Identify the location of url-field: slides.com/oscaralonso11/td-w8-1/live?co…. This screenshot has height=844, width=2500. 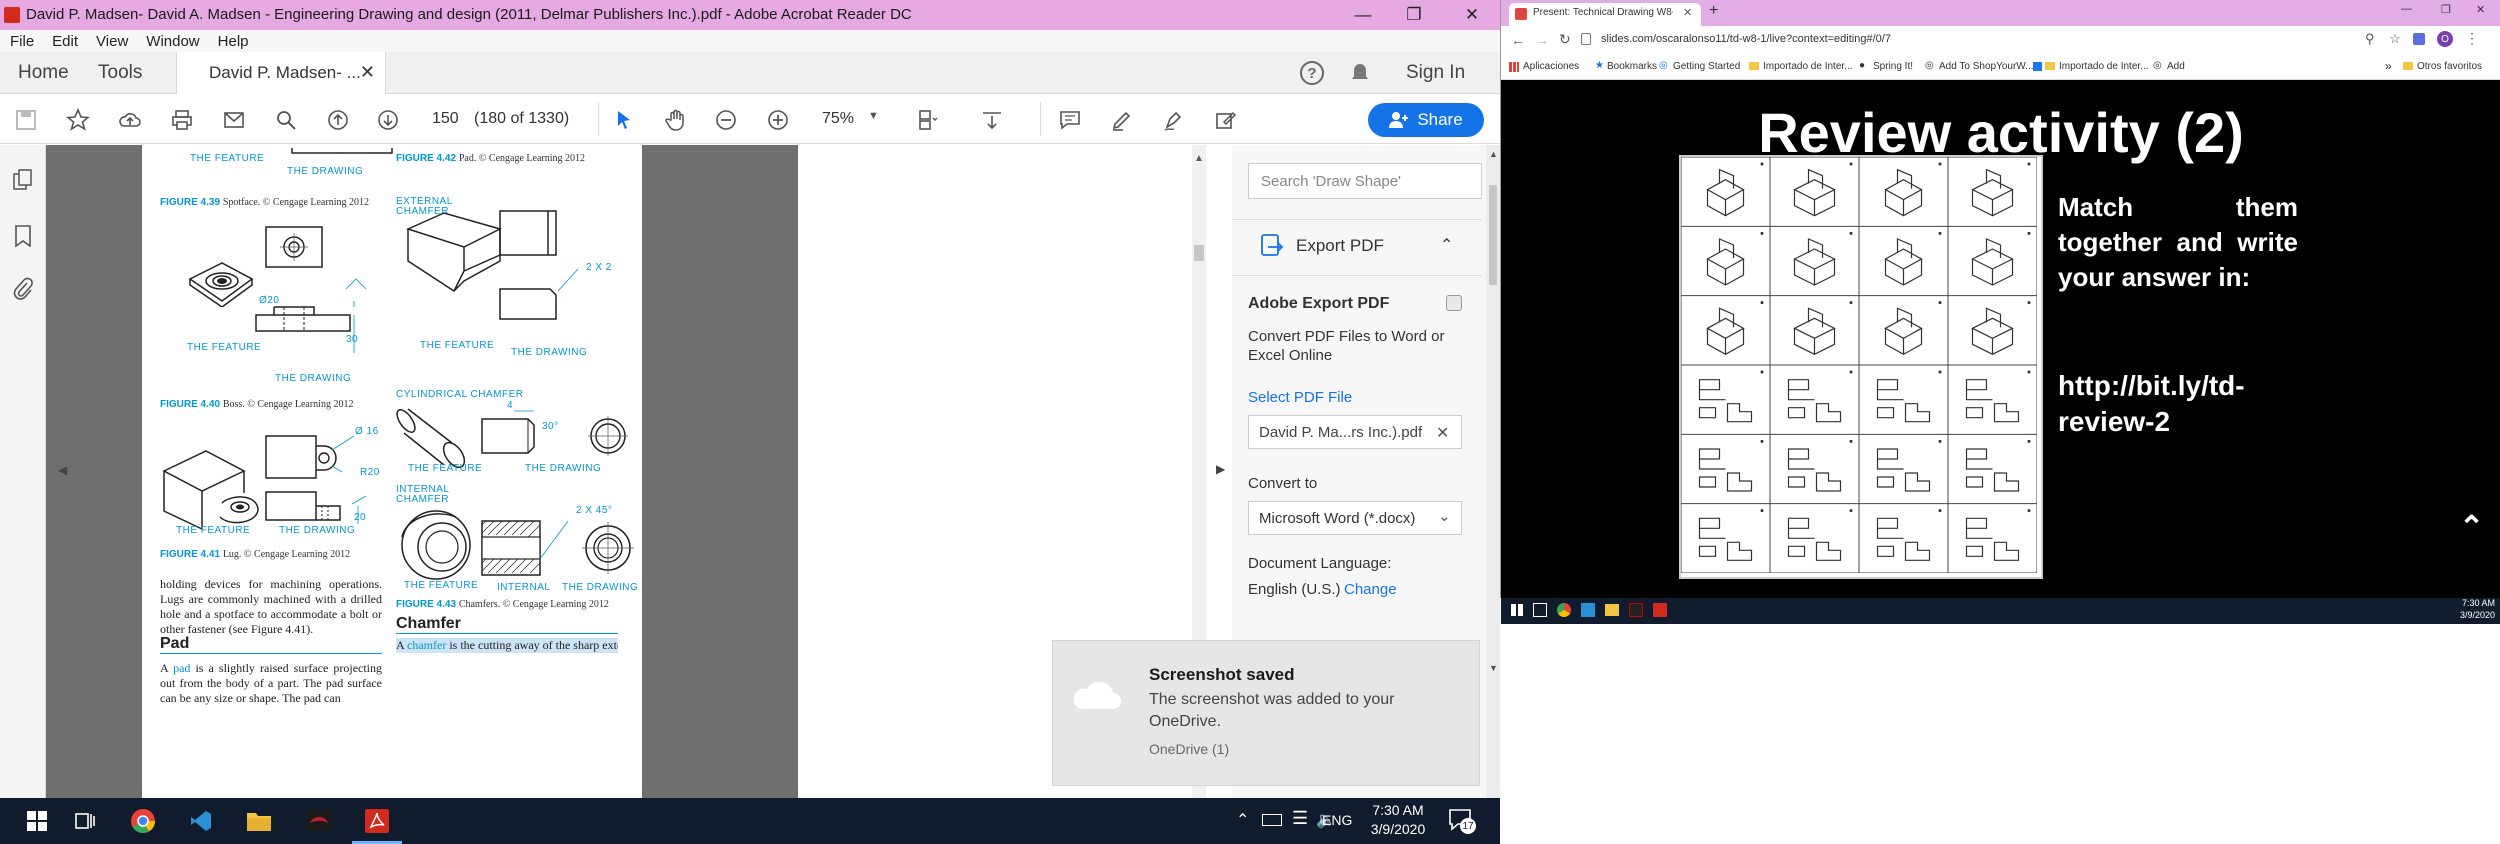
(1746, 39).